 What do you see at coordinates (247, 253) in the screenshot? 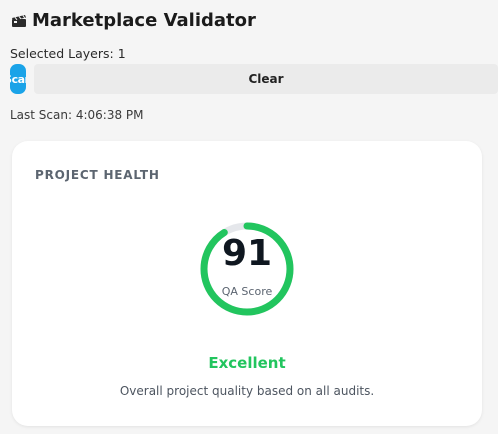
I see `qa-score-value: 91` at bounding box center [247, 253].